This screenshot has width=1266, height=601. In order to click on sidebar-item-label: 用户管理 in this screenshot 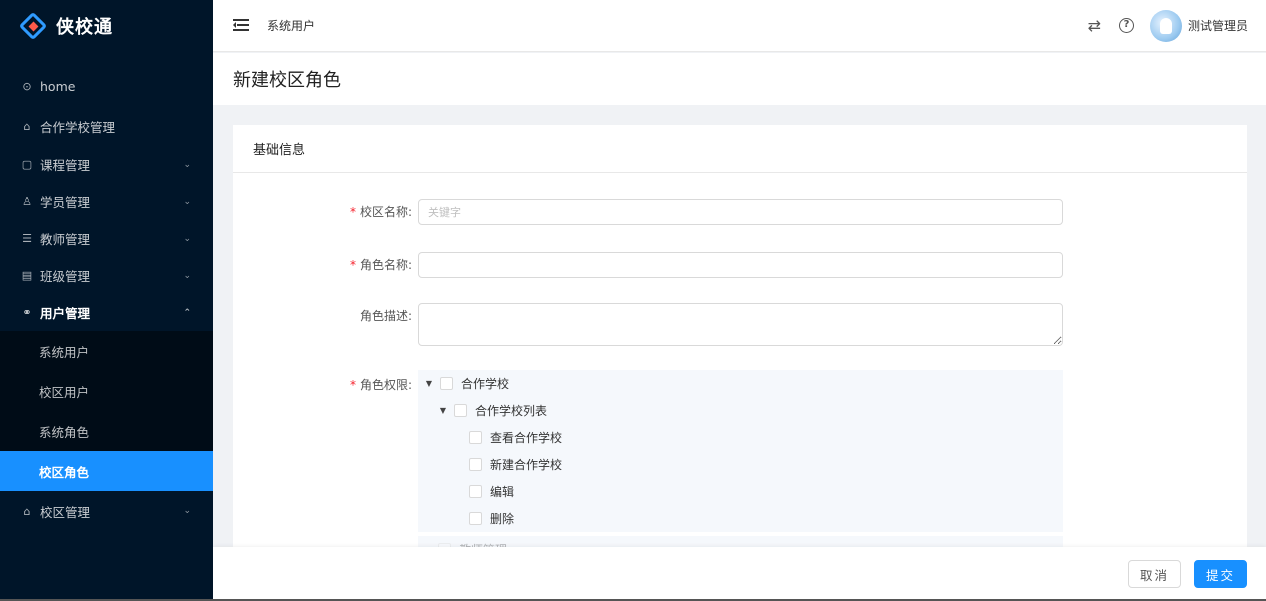, I will do `click(65, 313)`.